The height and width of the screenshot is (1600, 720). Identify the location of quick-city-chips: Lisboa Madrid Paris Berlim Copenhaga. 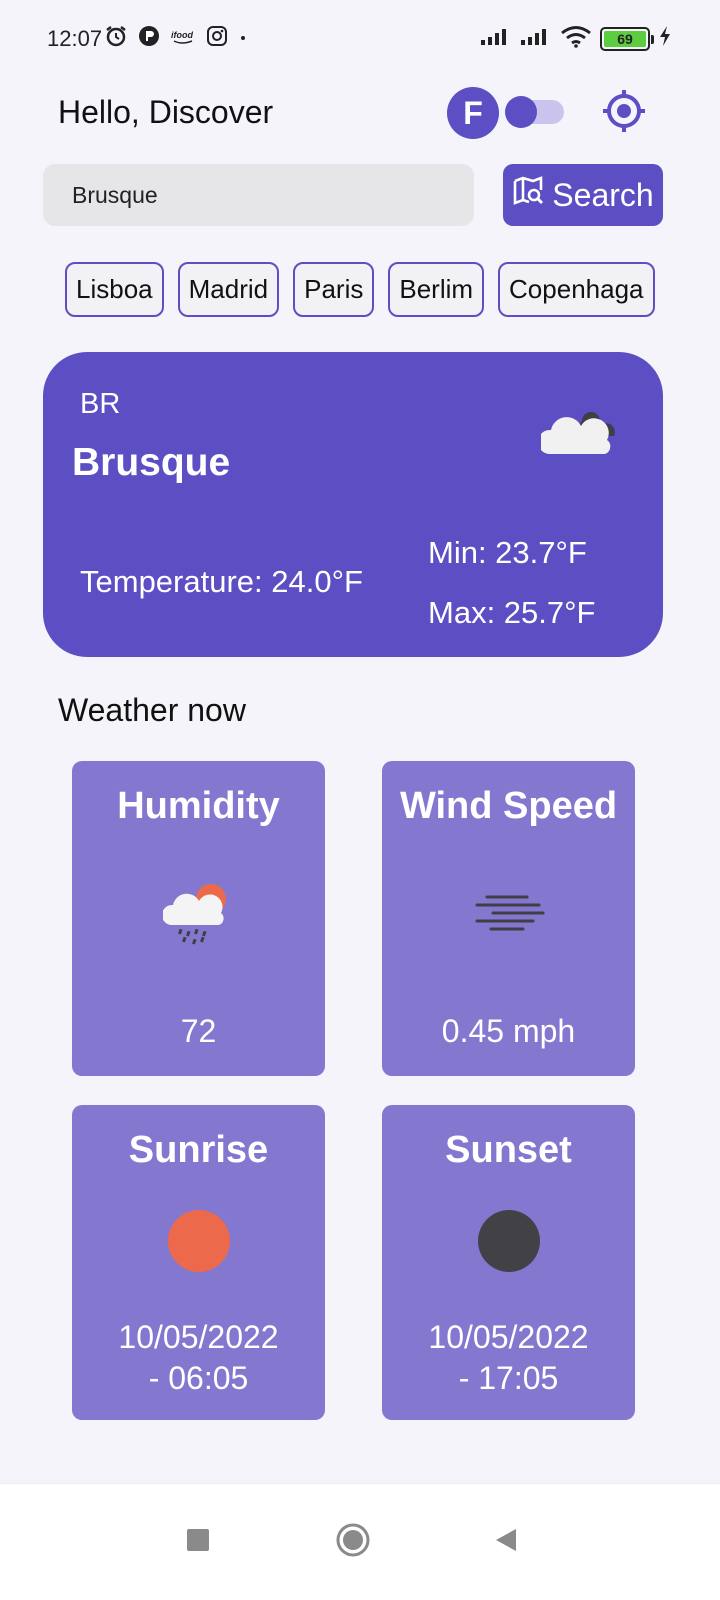
(360, 289).